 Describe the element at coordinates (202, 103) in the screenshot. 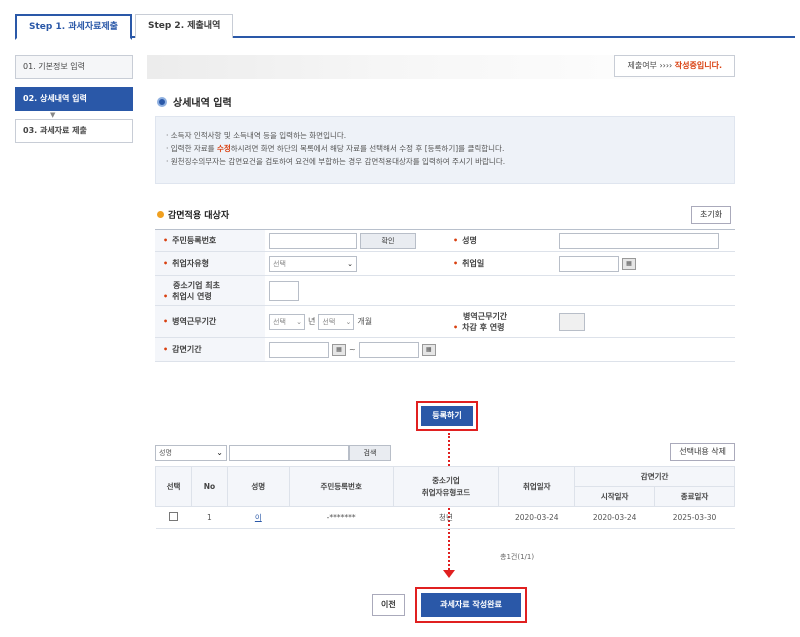

I see `section-title-text: 상세내역 입력` at that location.